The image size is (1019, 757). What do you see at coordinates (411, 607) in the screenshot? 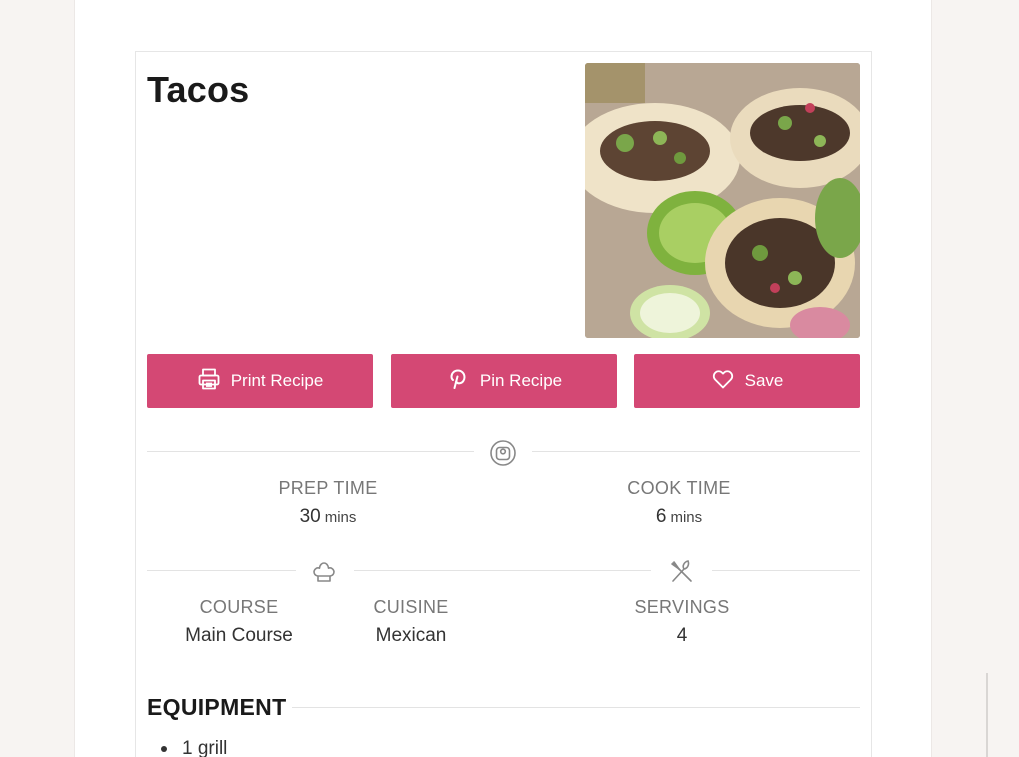
I see `cuisine-label: CUISINE` at bounding box center [411, 607].